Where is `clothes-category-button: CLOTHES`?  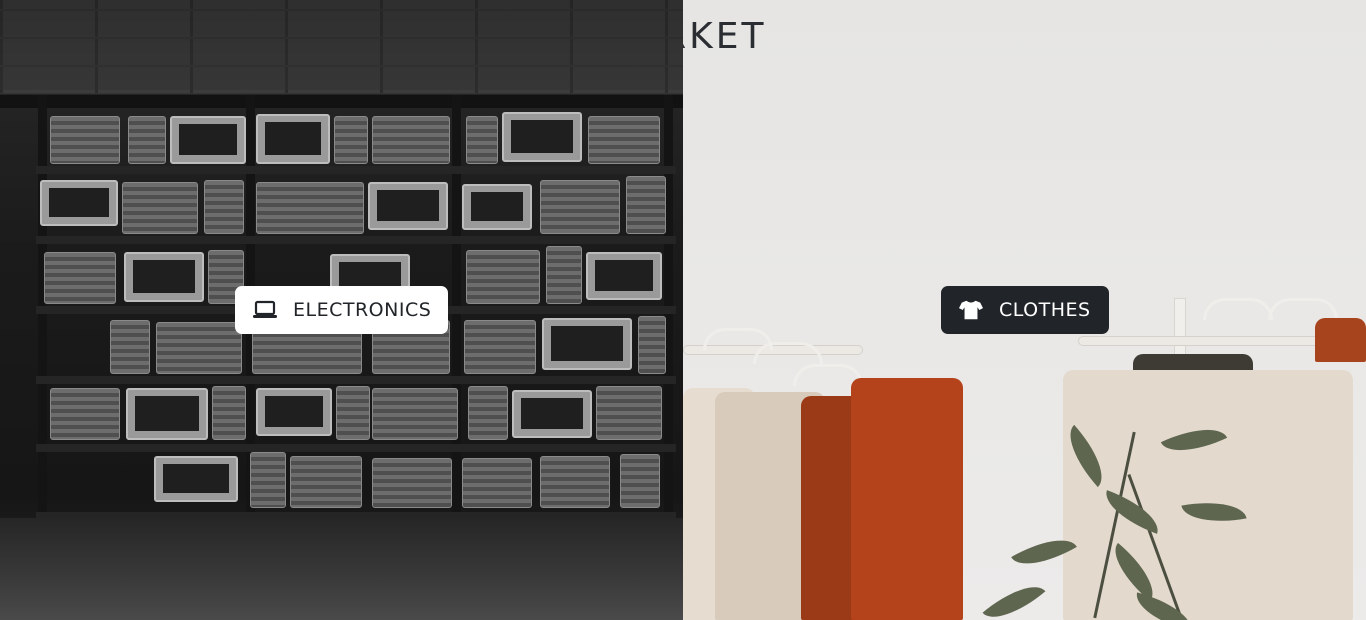 clothes-category-button: CLOTHES is located at coordinates (1025, 310).